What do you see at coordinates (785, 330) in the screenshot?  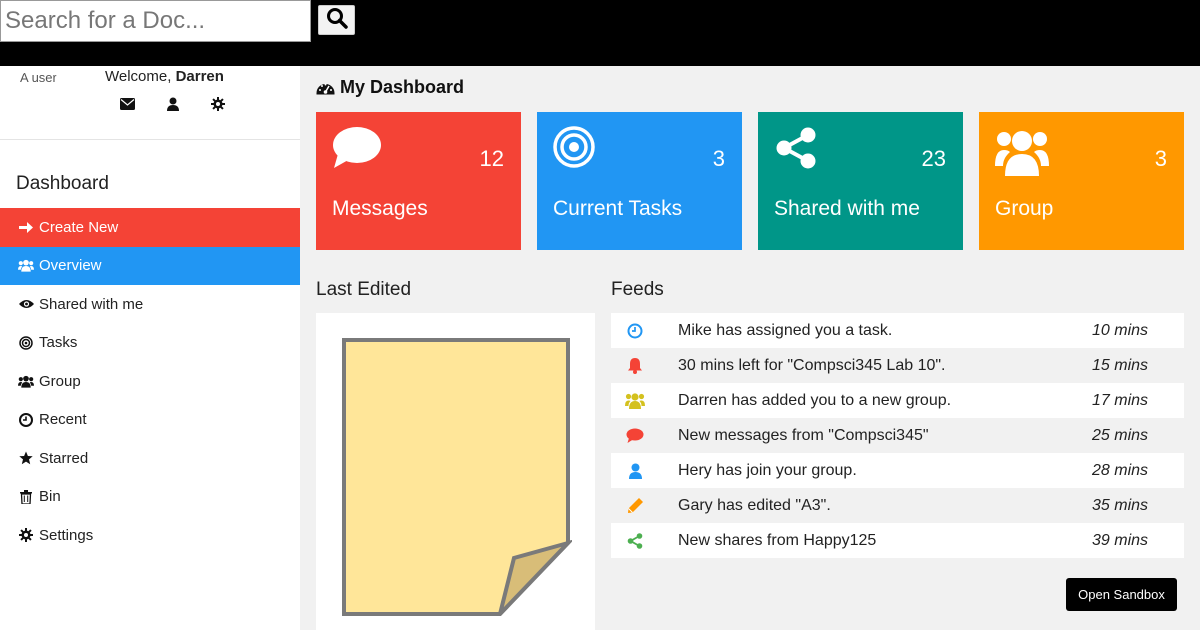 I see `feed-text: Mike has assigned you a task.` at bounding box center [785, 330].